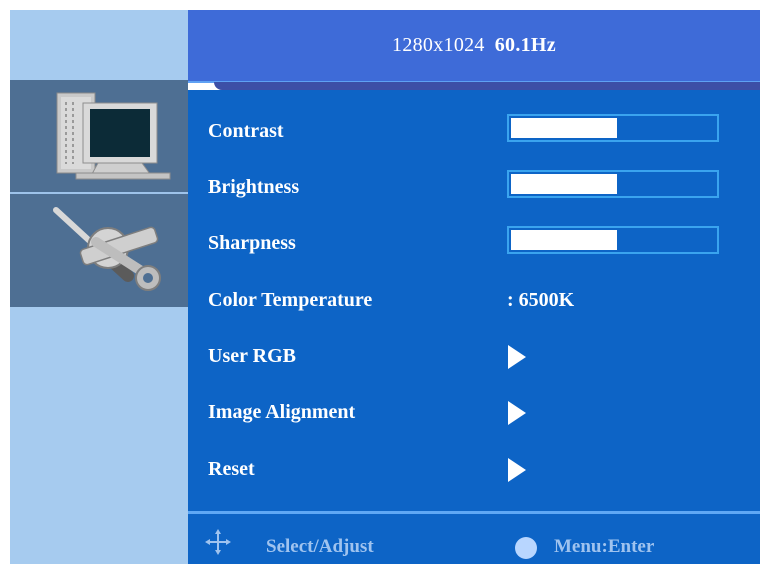 This screenshot has height=574, width=772. What do you see at coordinates (438, 45) in the screenshot?
I see `resolution-value: 1280x1024` at bounding box center [438, 45].